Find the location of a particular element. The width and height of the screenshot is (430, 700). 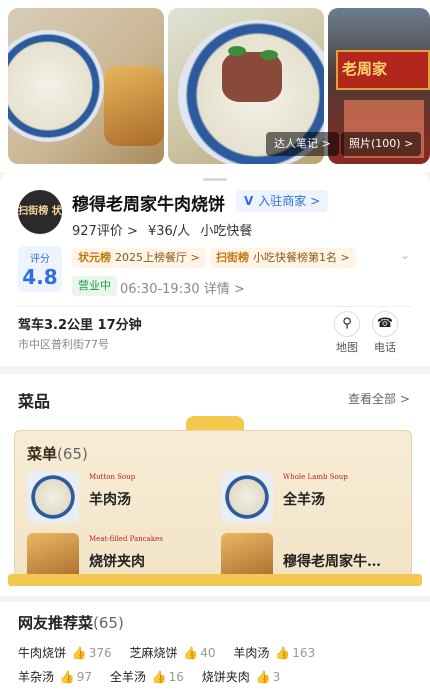

menu-item: Whole Lamb Soup 全羊汤 is located at coordinates (316, 500).